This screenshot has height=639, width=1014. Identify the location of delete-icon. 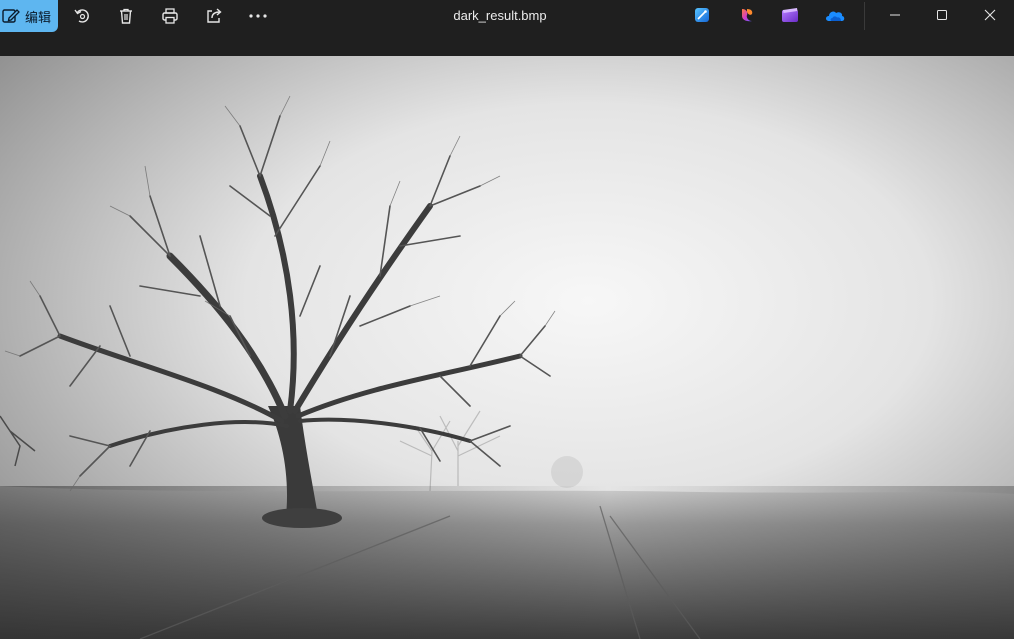
(126, 16).